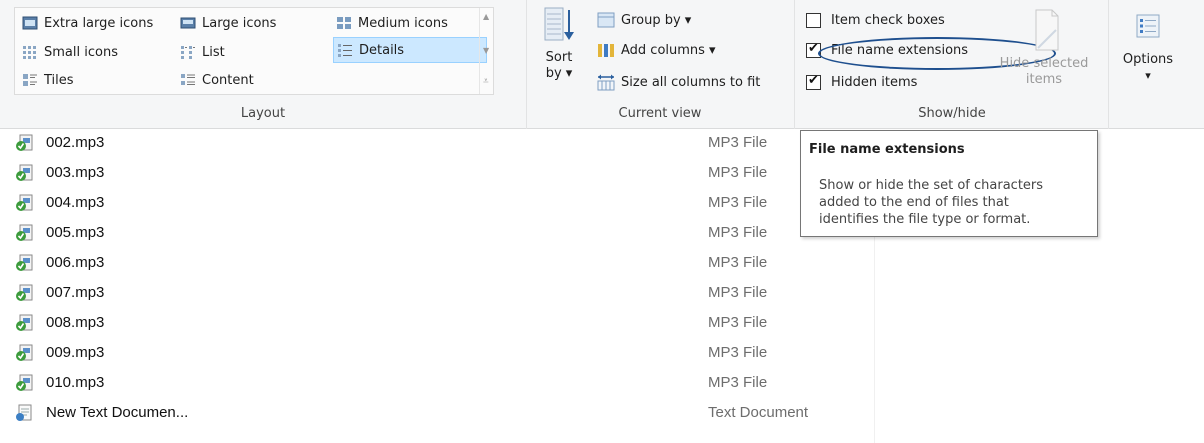 Image resolution: width=1204 pixels, height=443 pixels. Describe the element at coordinates (345, 50) in the screenshot. I see `details-icon` at that location.